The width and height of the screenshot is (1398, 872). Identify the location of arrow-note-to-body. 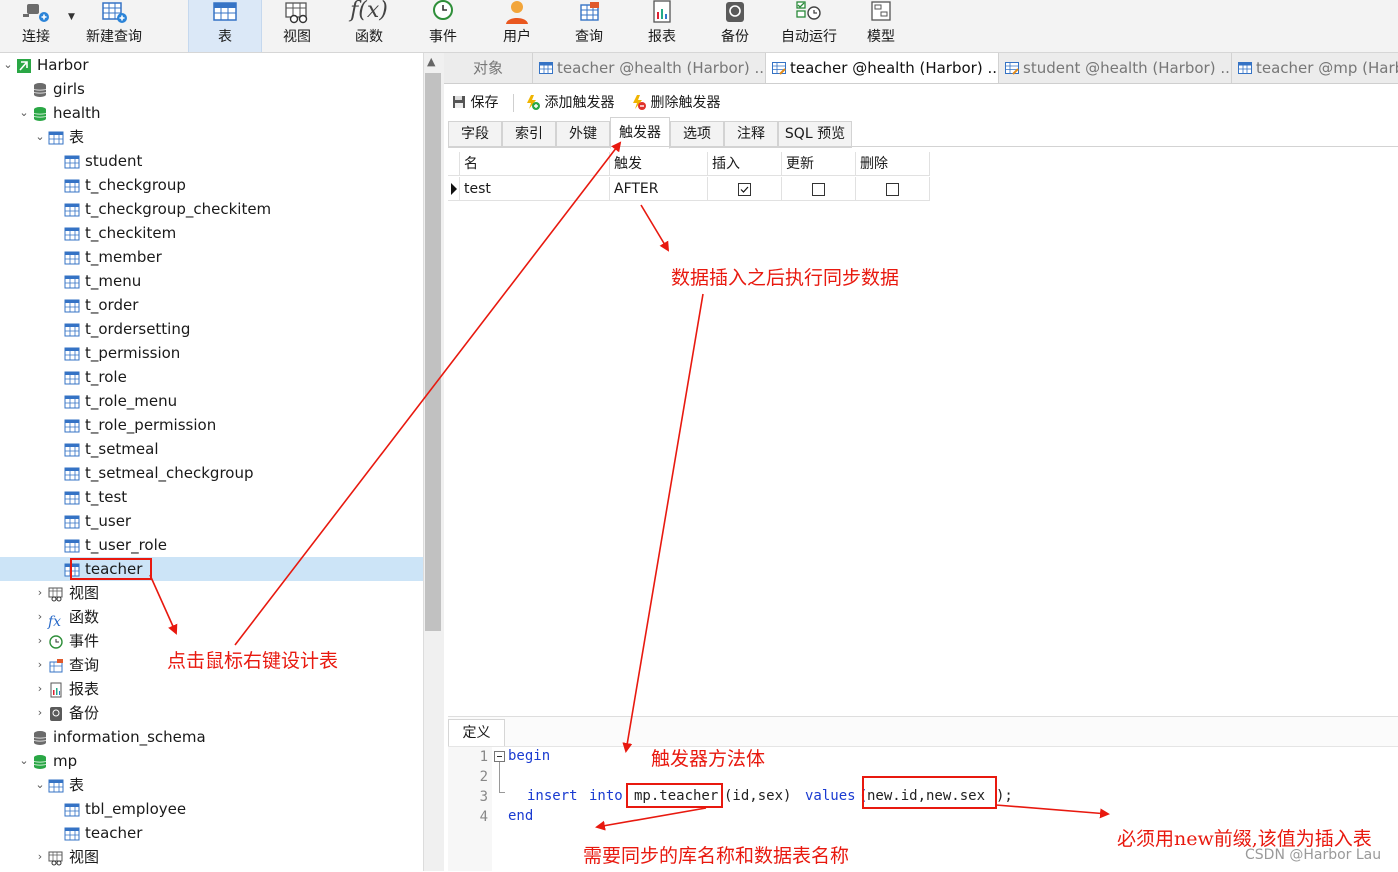
(663, 523).